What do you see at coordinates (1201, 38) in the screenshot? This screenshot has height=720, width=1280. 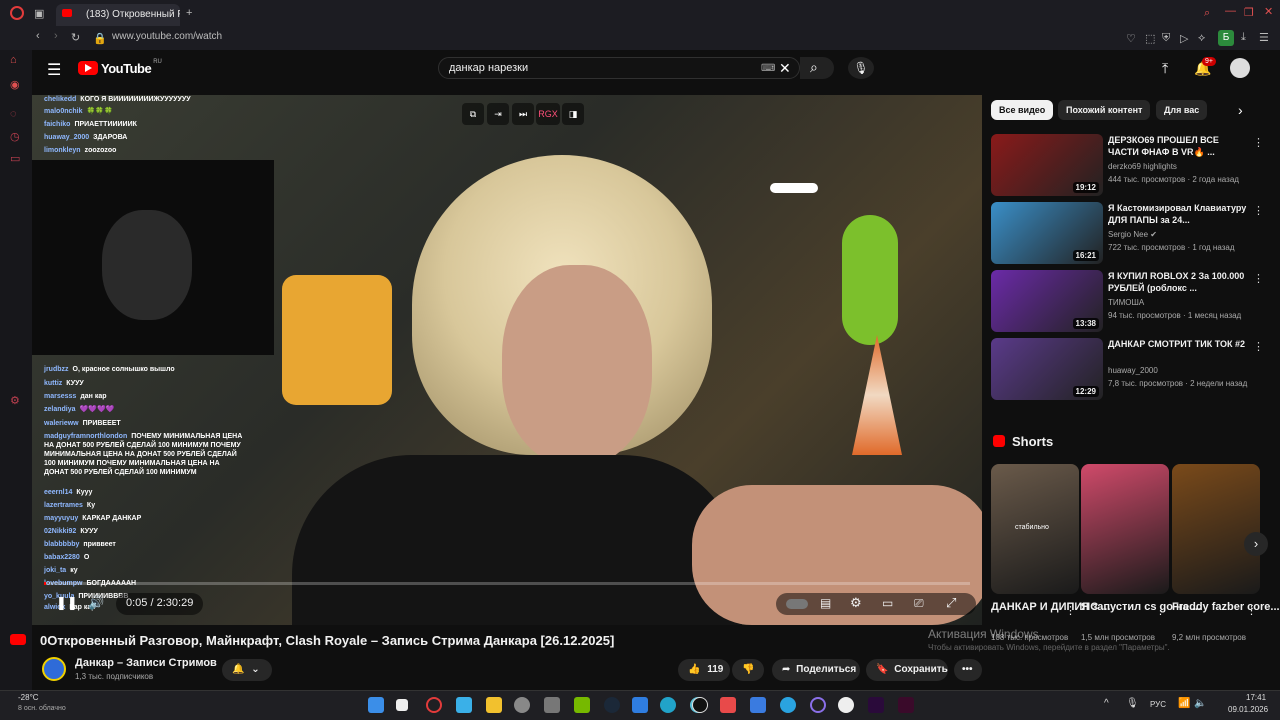 I see `vpn-icon: ⟡` at bounding box center [1201, 38].